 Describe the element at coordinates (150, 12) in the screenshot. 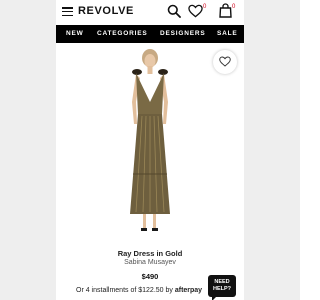

I see `top-header: REVOLVE 0 0` at that location.